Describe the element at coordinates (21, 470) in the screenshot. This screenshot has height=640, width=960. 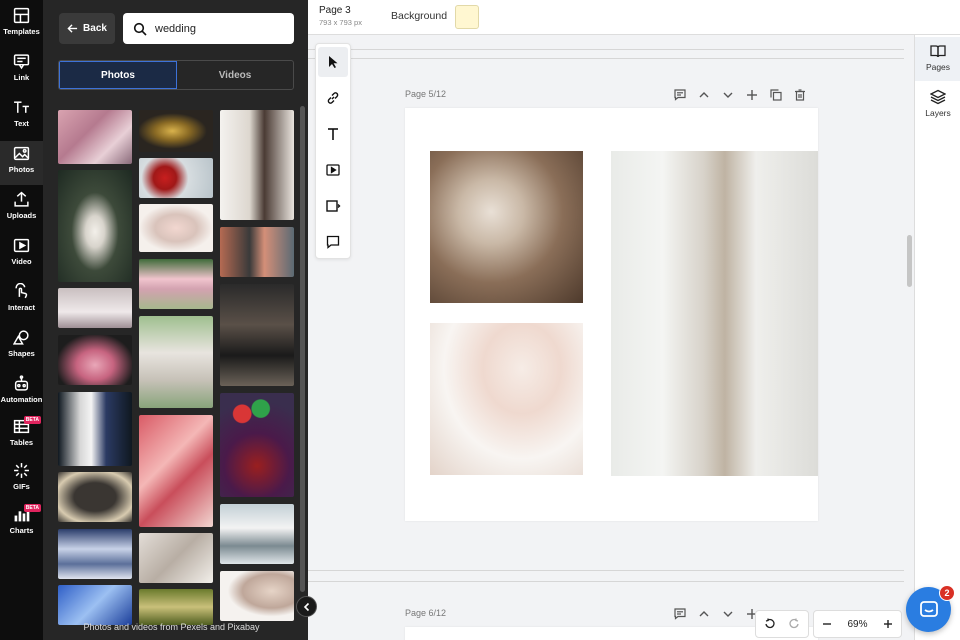
I see `gifs-icon` at that location.